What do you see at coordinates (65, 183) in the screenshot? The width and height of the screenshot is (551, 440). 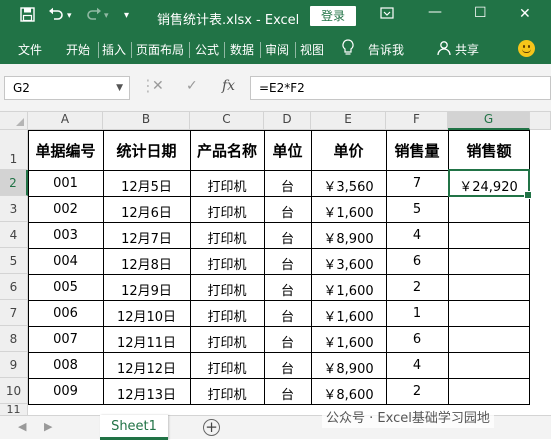 I see `cell-a2: 001` at bounding box center [65, 183].